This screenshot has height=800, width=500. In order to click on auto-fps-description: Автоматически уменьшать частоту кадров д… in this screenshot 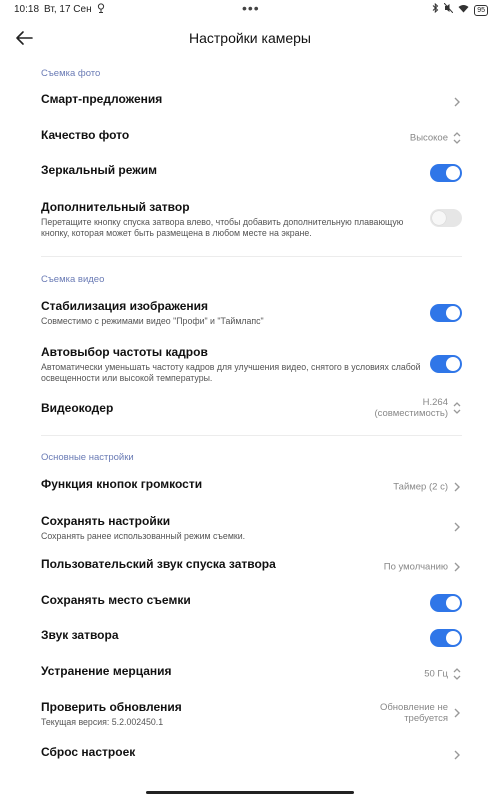, I will do `click(231, 372)`.